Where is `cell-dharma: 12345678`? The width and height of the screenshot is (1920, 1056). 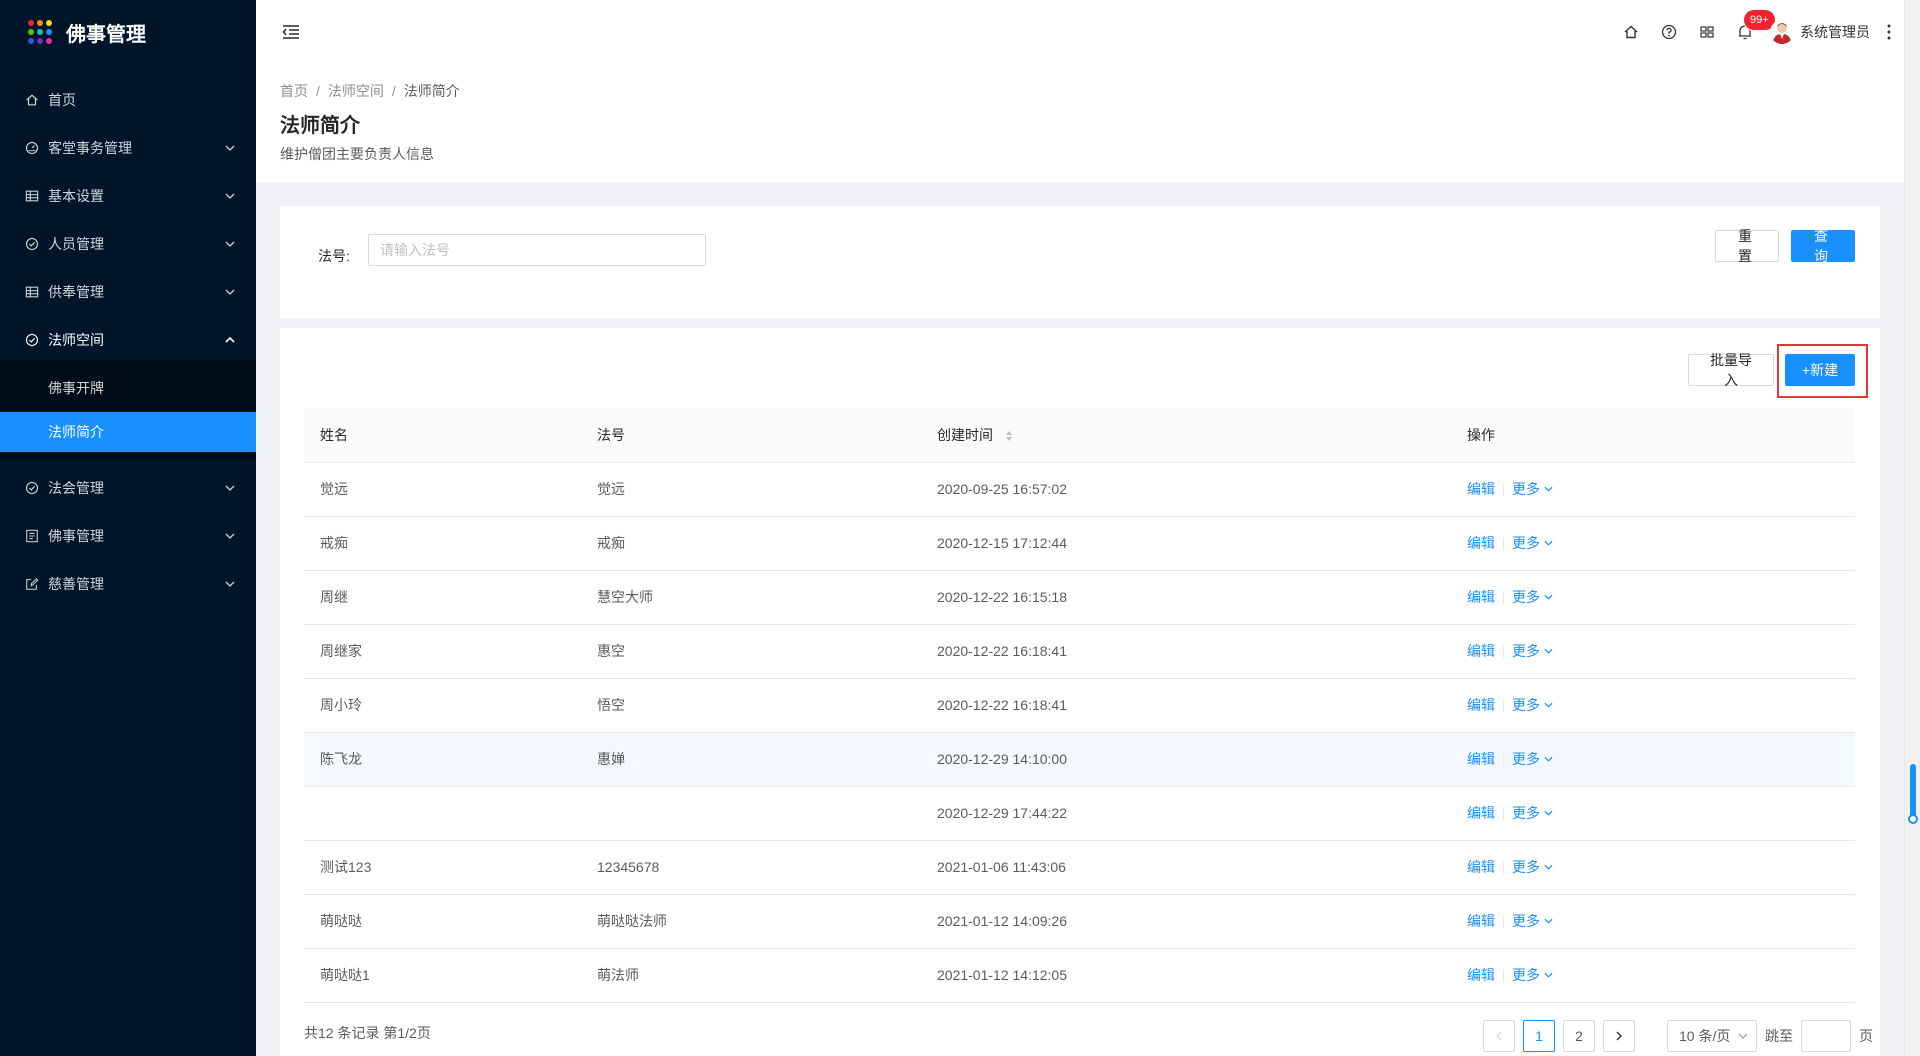
cell-dharma: 12345678 is located at coordinates (751, 867).